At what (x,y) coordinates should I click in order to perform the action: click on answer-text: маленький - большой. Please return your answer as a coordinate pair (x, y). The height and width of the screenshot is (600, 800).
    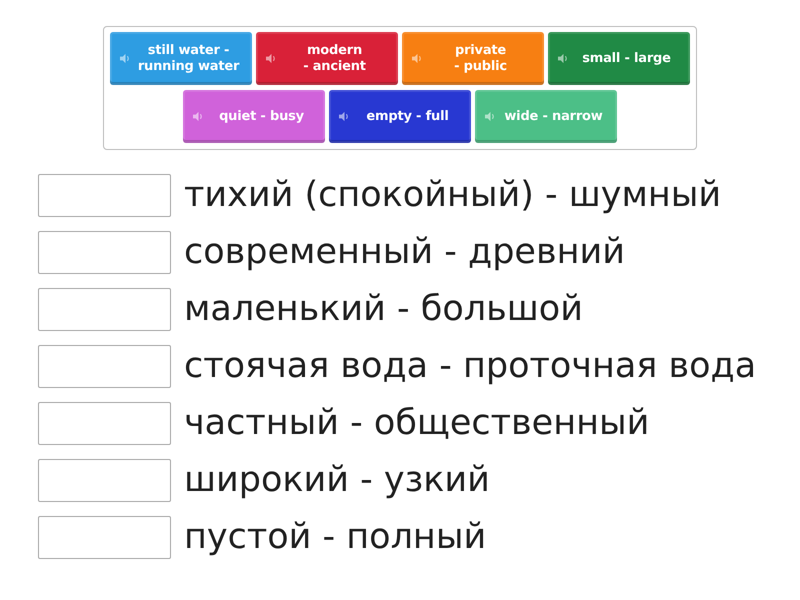
    Looking at the image, I should click on (383, 309).